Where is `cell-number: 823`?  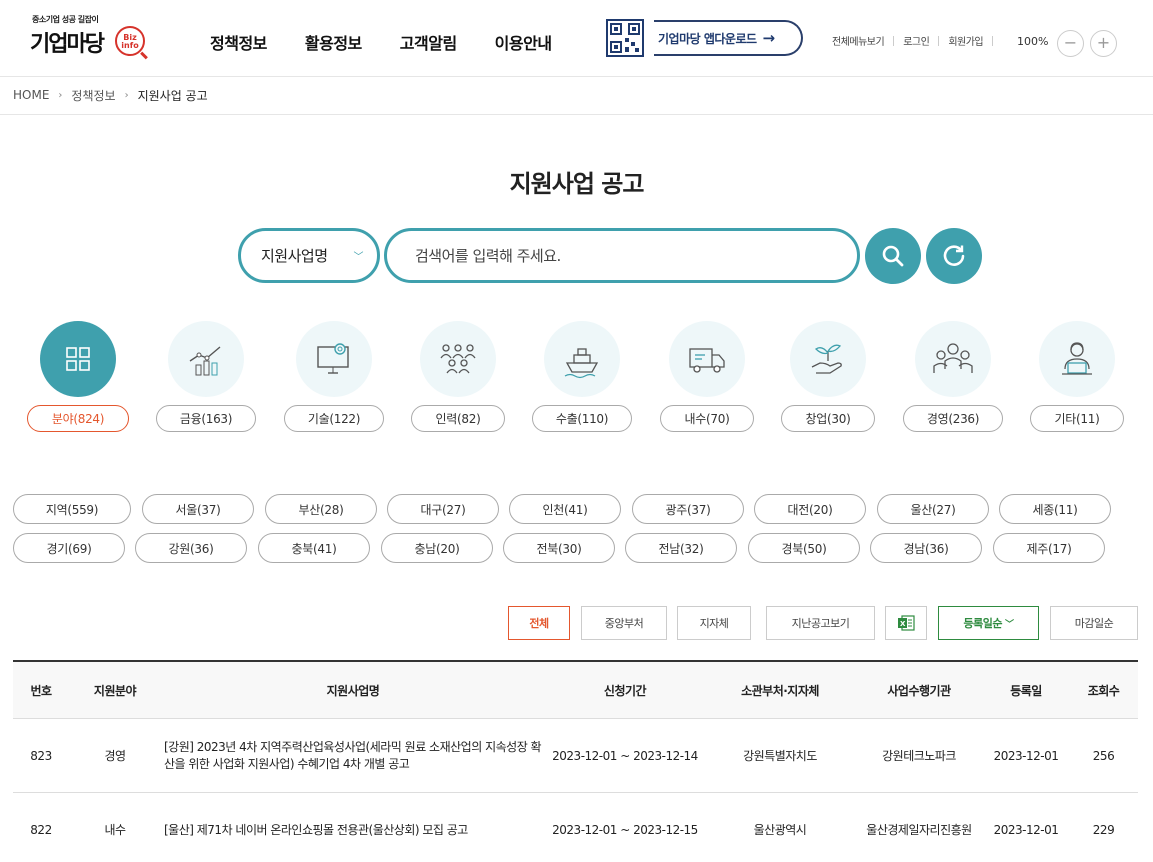
cell-number: 823 is located at coordinates (41, 755).